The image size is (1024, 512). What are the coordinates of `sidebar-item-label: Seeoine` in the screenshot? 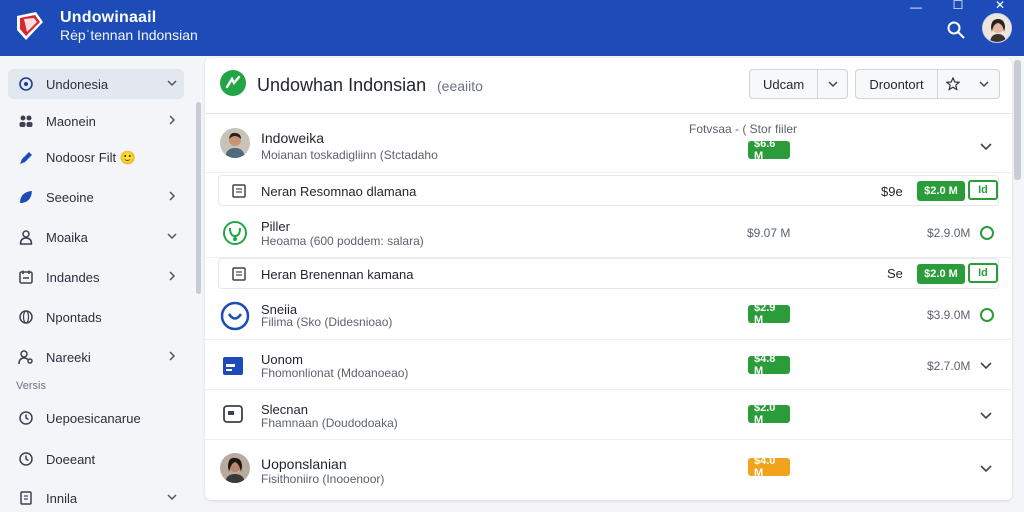 It's located at (70, 197).